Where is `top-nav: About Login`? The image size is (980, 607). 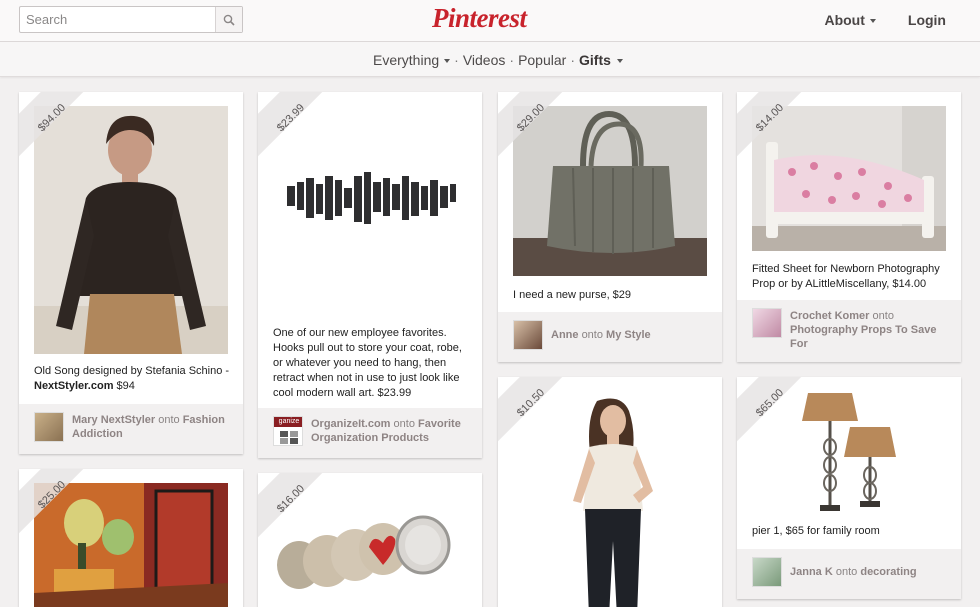
top-nav: About Login is located at coordinates (902, 20).